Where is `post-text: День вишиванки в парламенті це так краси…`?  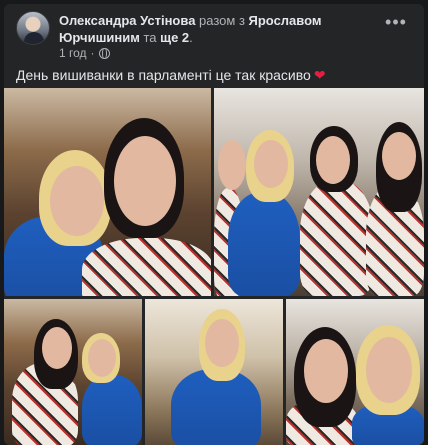 post-text: День вишиванки в парламенті це так краси… is located at coordinates (171, 75).